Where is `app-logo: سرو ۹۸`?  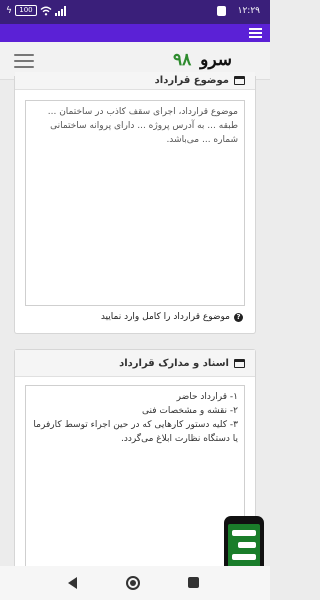 app-logo: سرو ۹۸ is located at coordinates (202, 60).